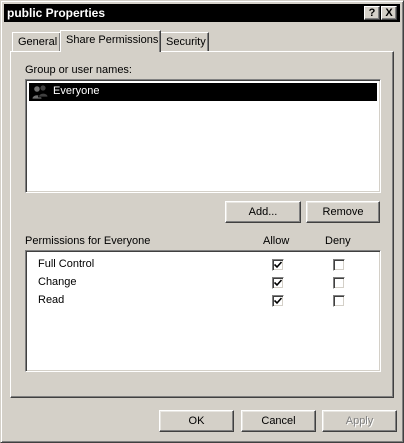 The image size is (404, 443). I want to click on close-button: X, so click(389, 13).